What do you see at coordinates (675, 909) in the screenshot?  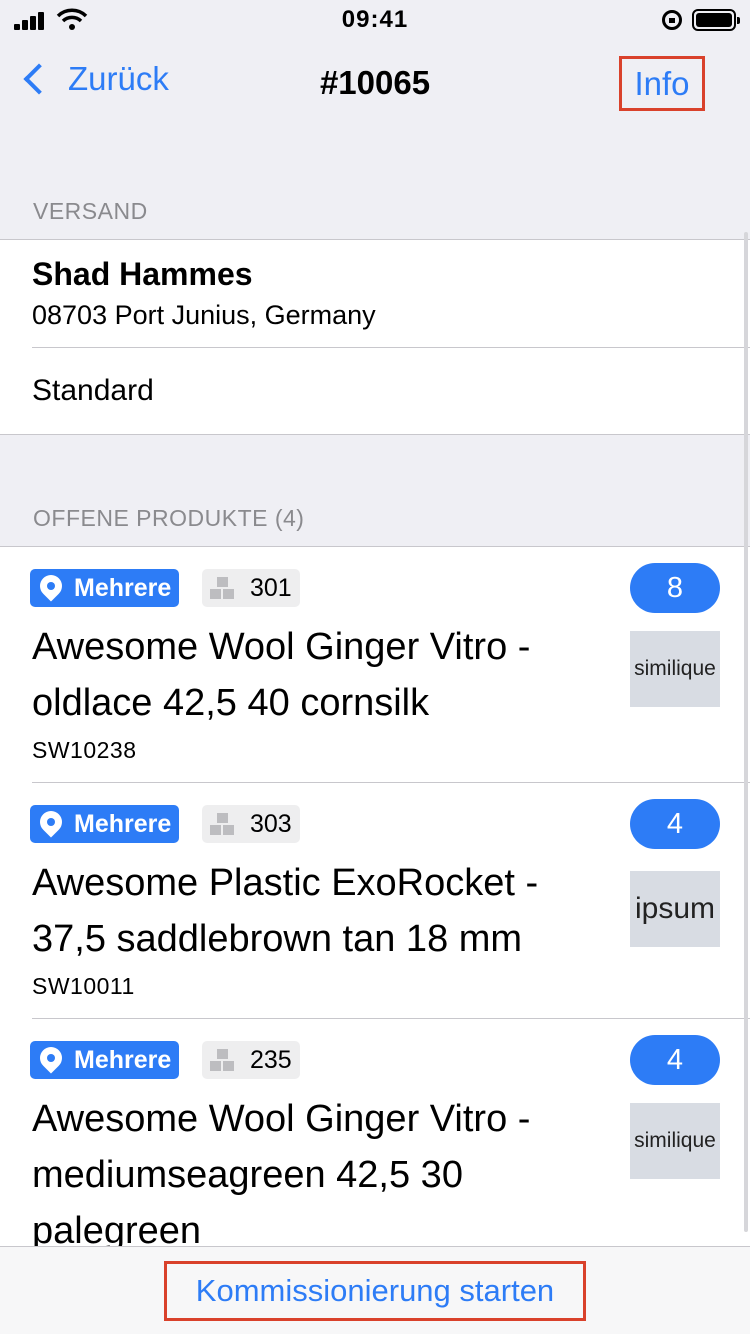 I see `product-image: ipsum` at bounding box center [675, 909].